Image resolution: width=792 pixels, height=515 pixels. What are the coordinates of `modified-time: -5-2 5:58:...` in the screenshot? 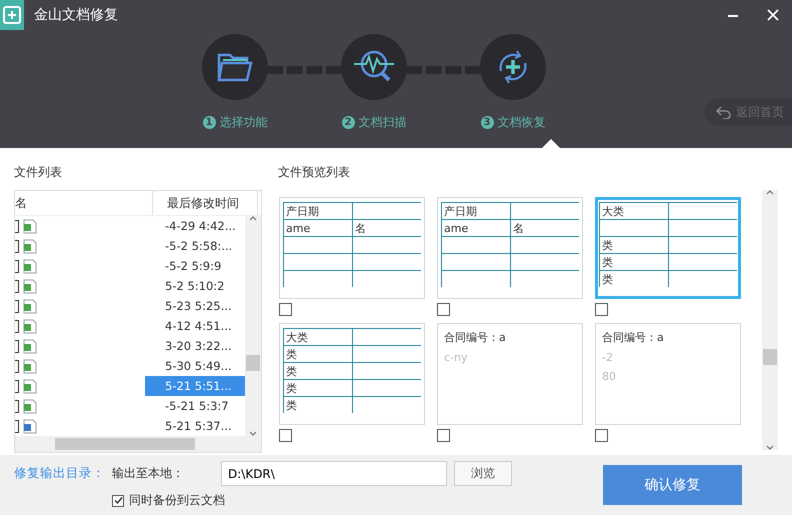 It's located at (195, 246).